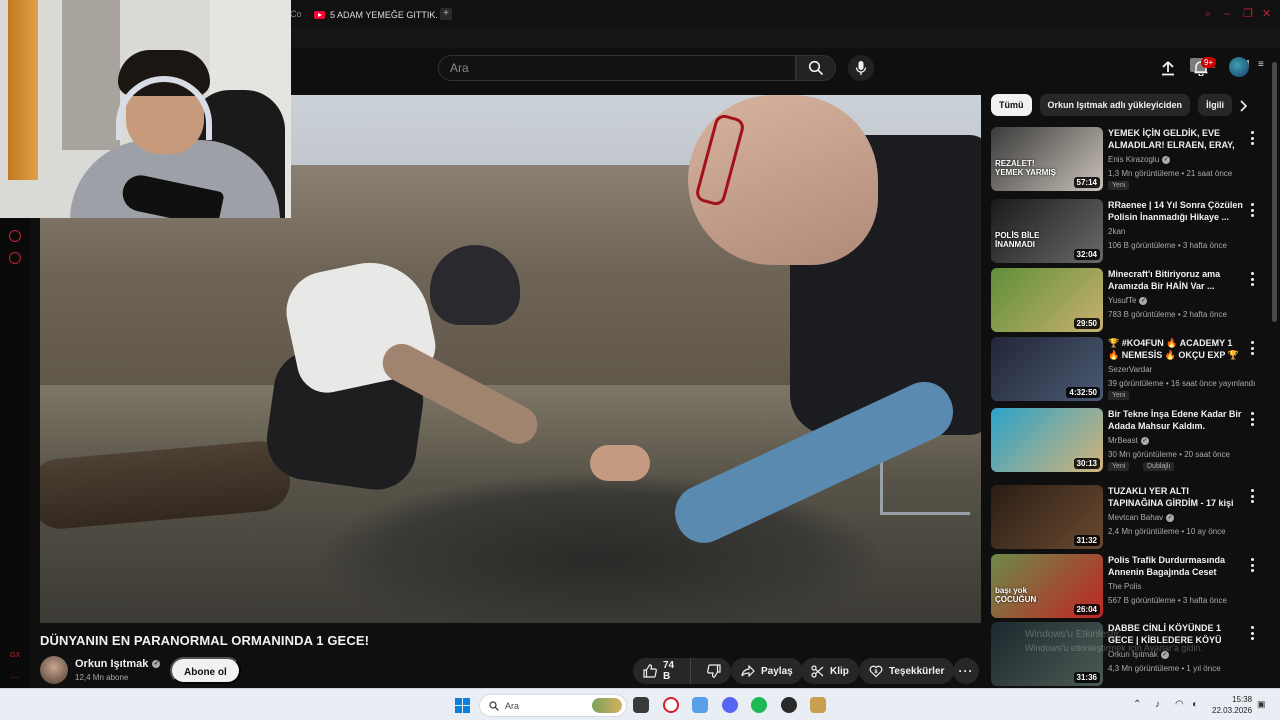  Describe the element at coordinates (462, 705) in the screenshot. I see `start-button` at that location.